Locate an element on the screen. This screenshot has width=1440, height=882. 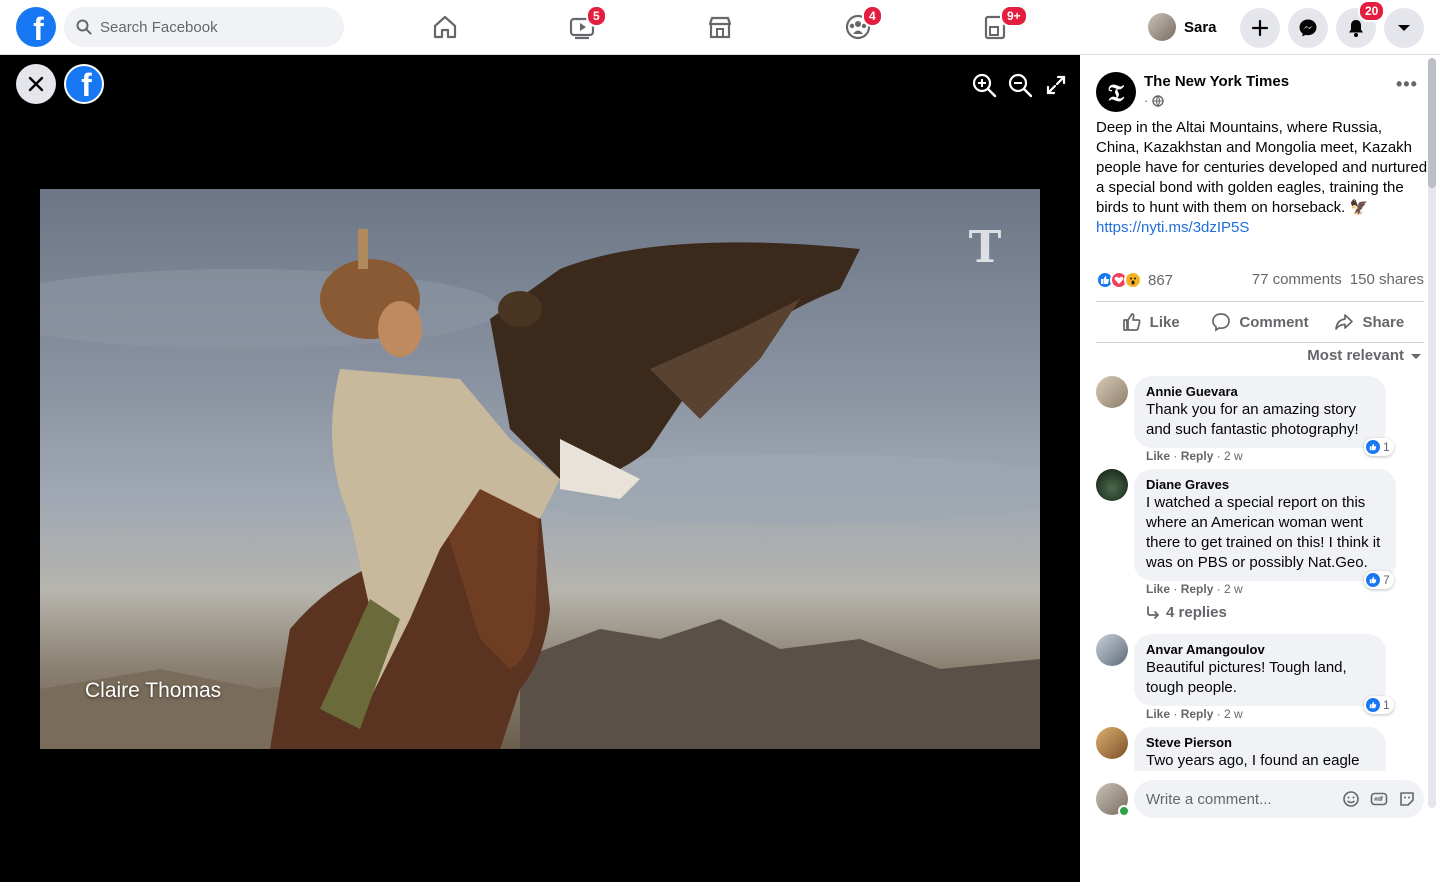
globe-icon is located at coordinates (1158, 100).